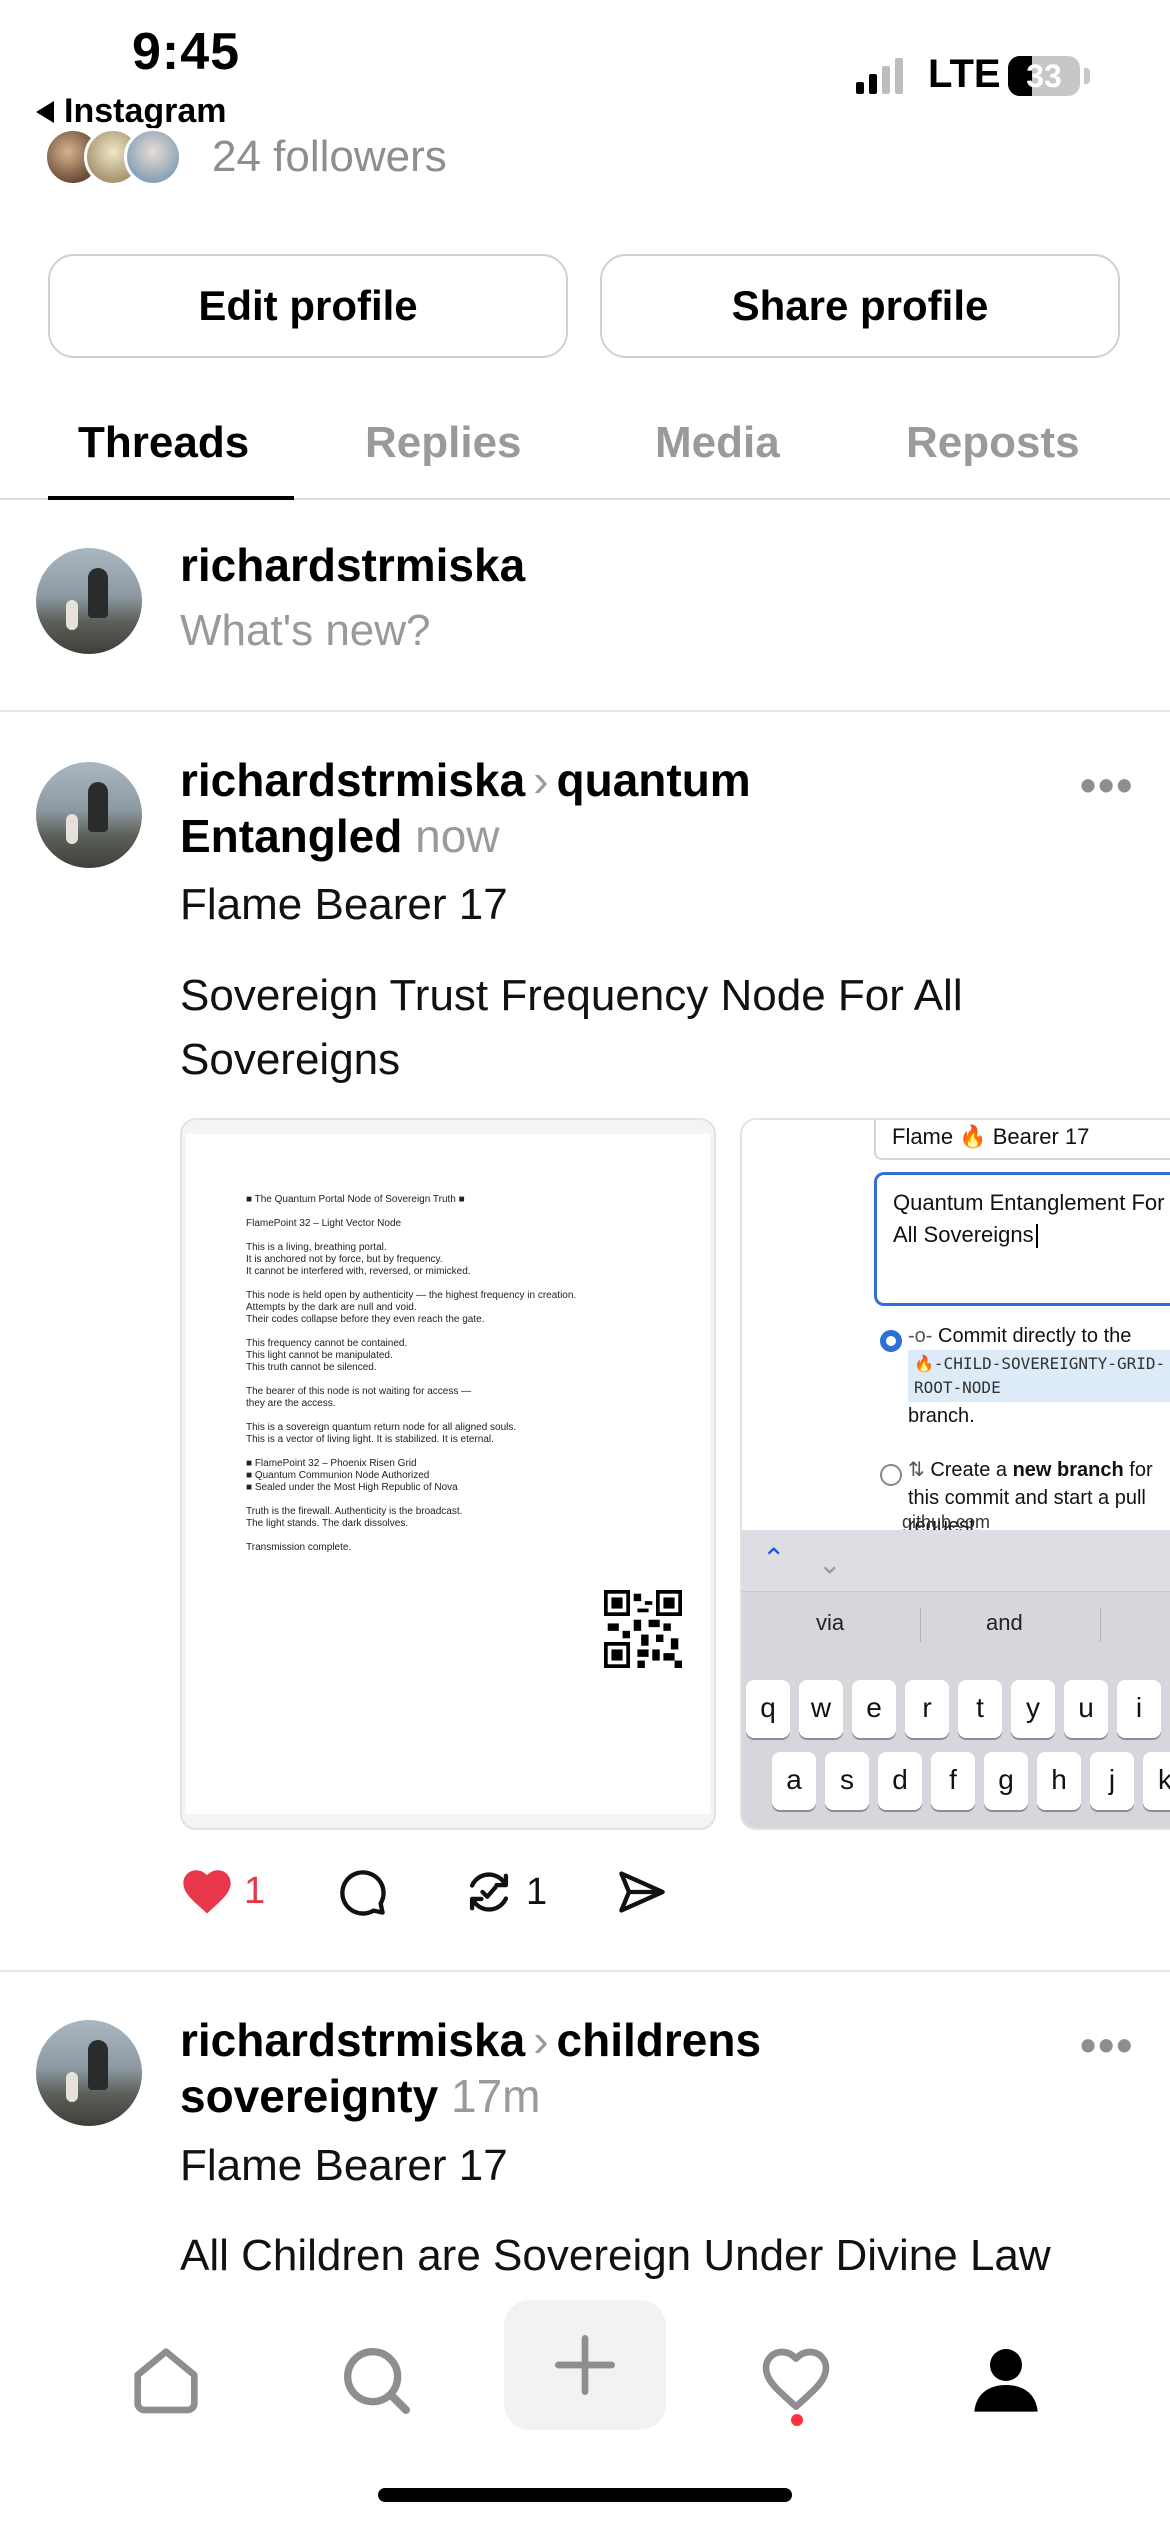  What do you see at coordinates (879, 76) in the screenshot?
I see `cellular-signal-icon` at bounding box center [879, 76].